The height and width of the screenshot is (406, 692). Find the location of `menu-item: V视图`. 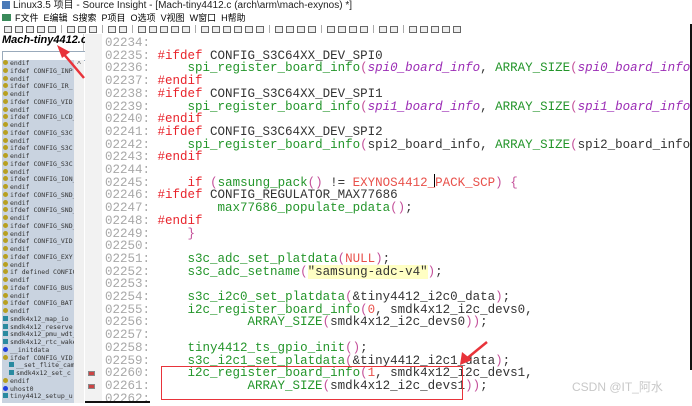

menu-item: V视图 is located at coordinates (173, 18).